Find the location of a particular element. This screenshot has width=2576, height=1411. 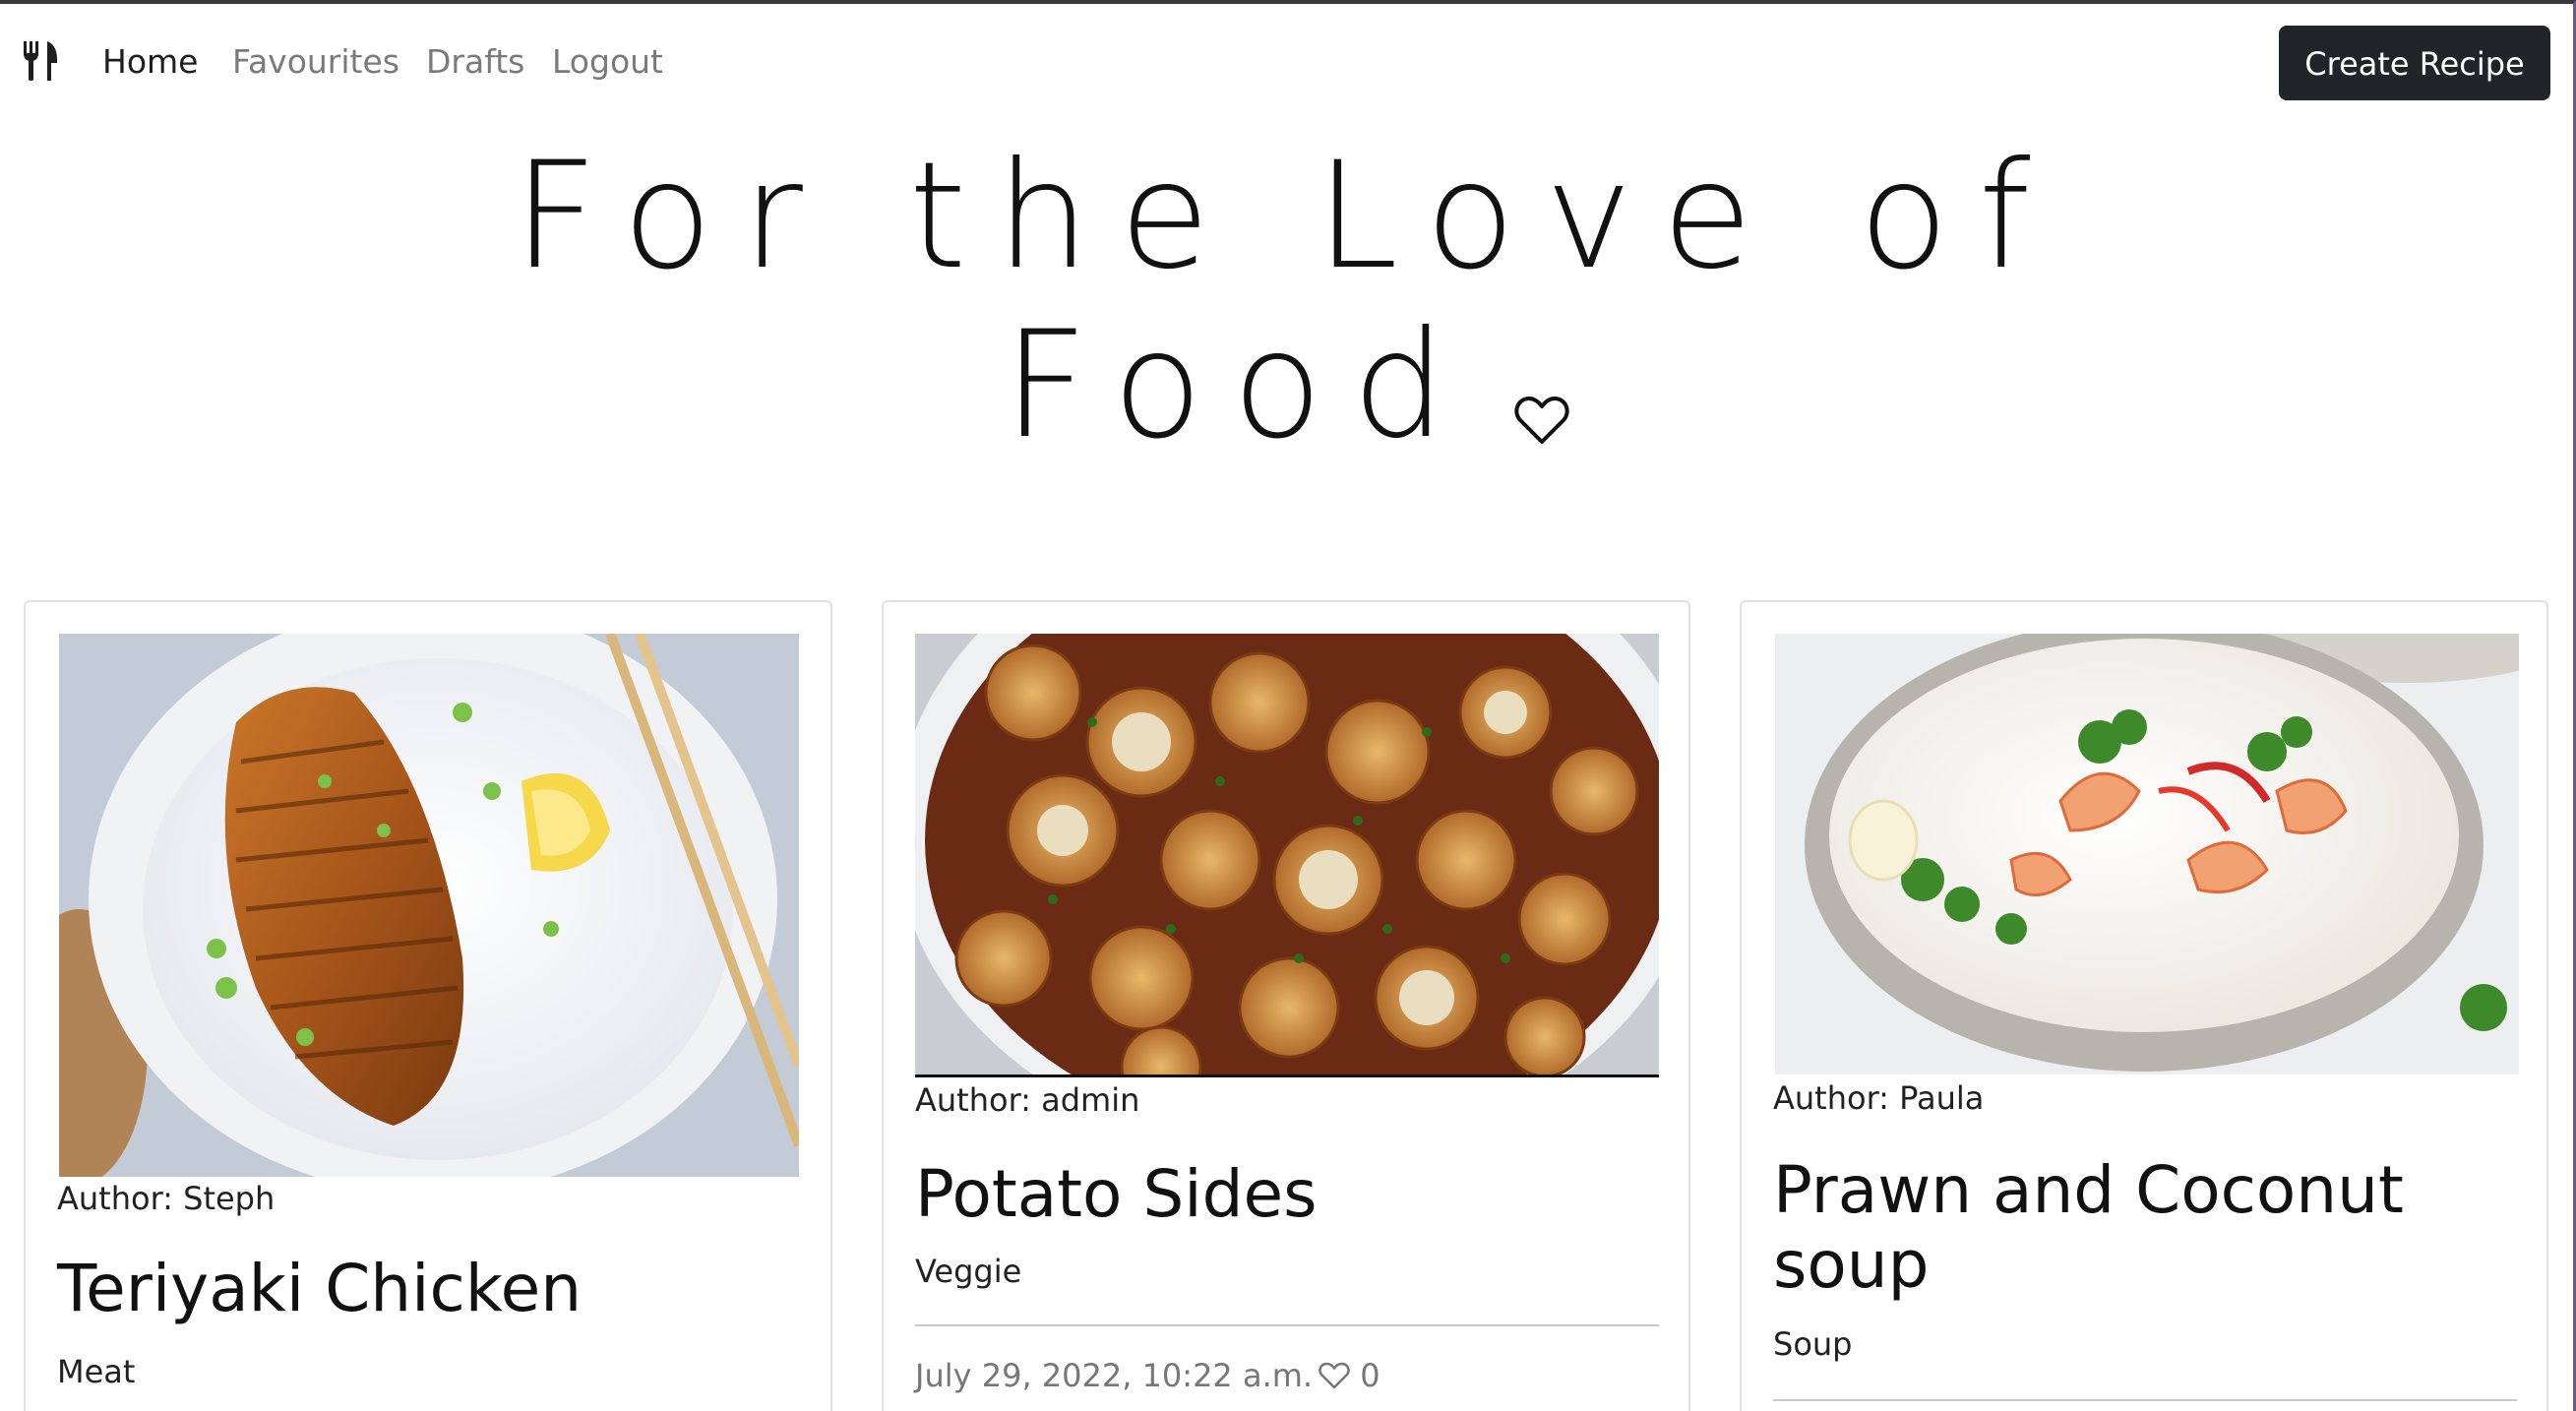

recipe-author: Author: admin is located at coordinates (1027, 1100).